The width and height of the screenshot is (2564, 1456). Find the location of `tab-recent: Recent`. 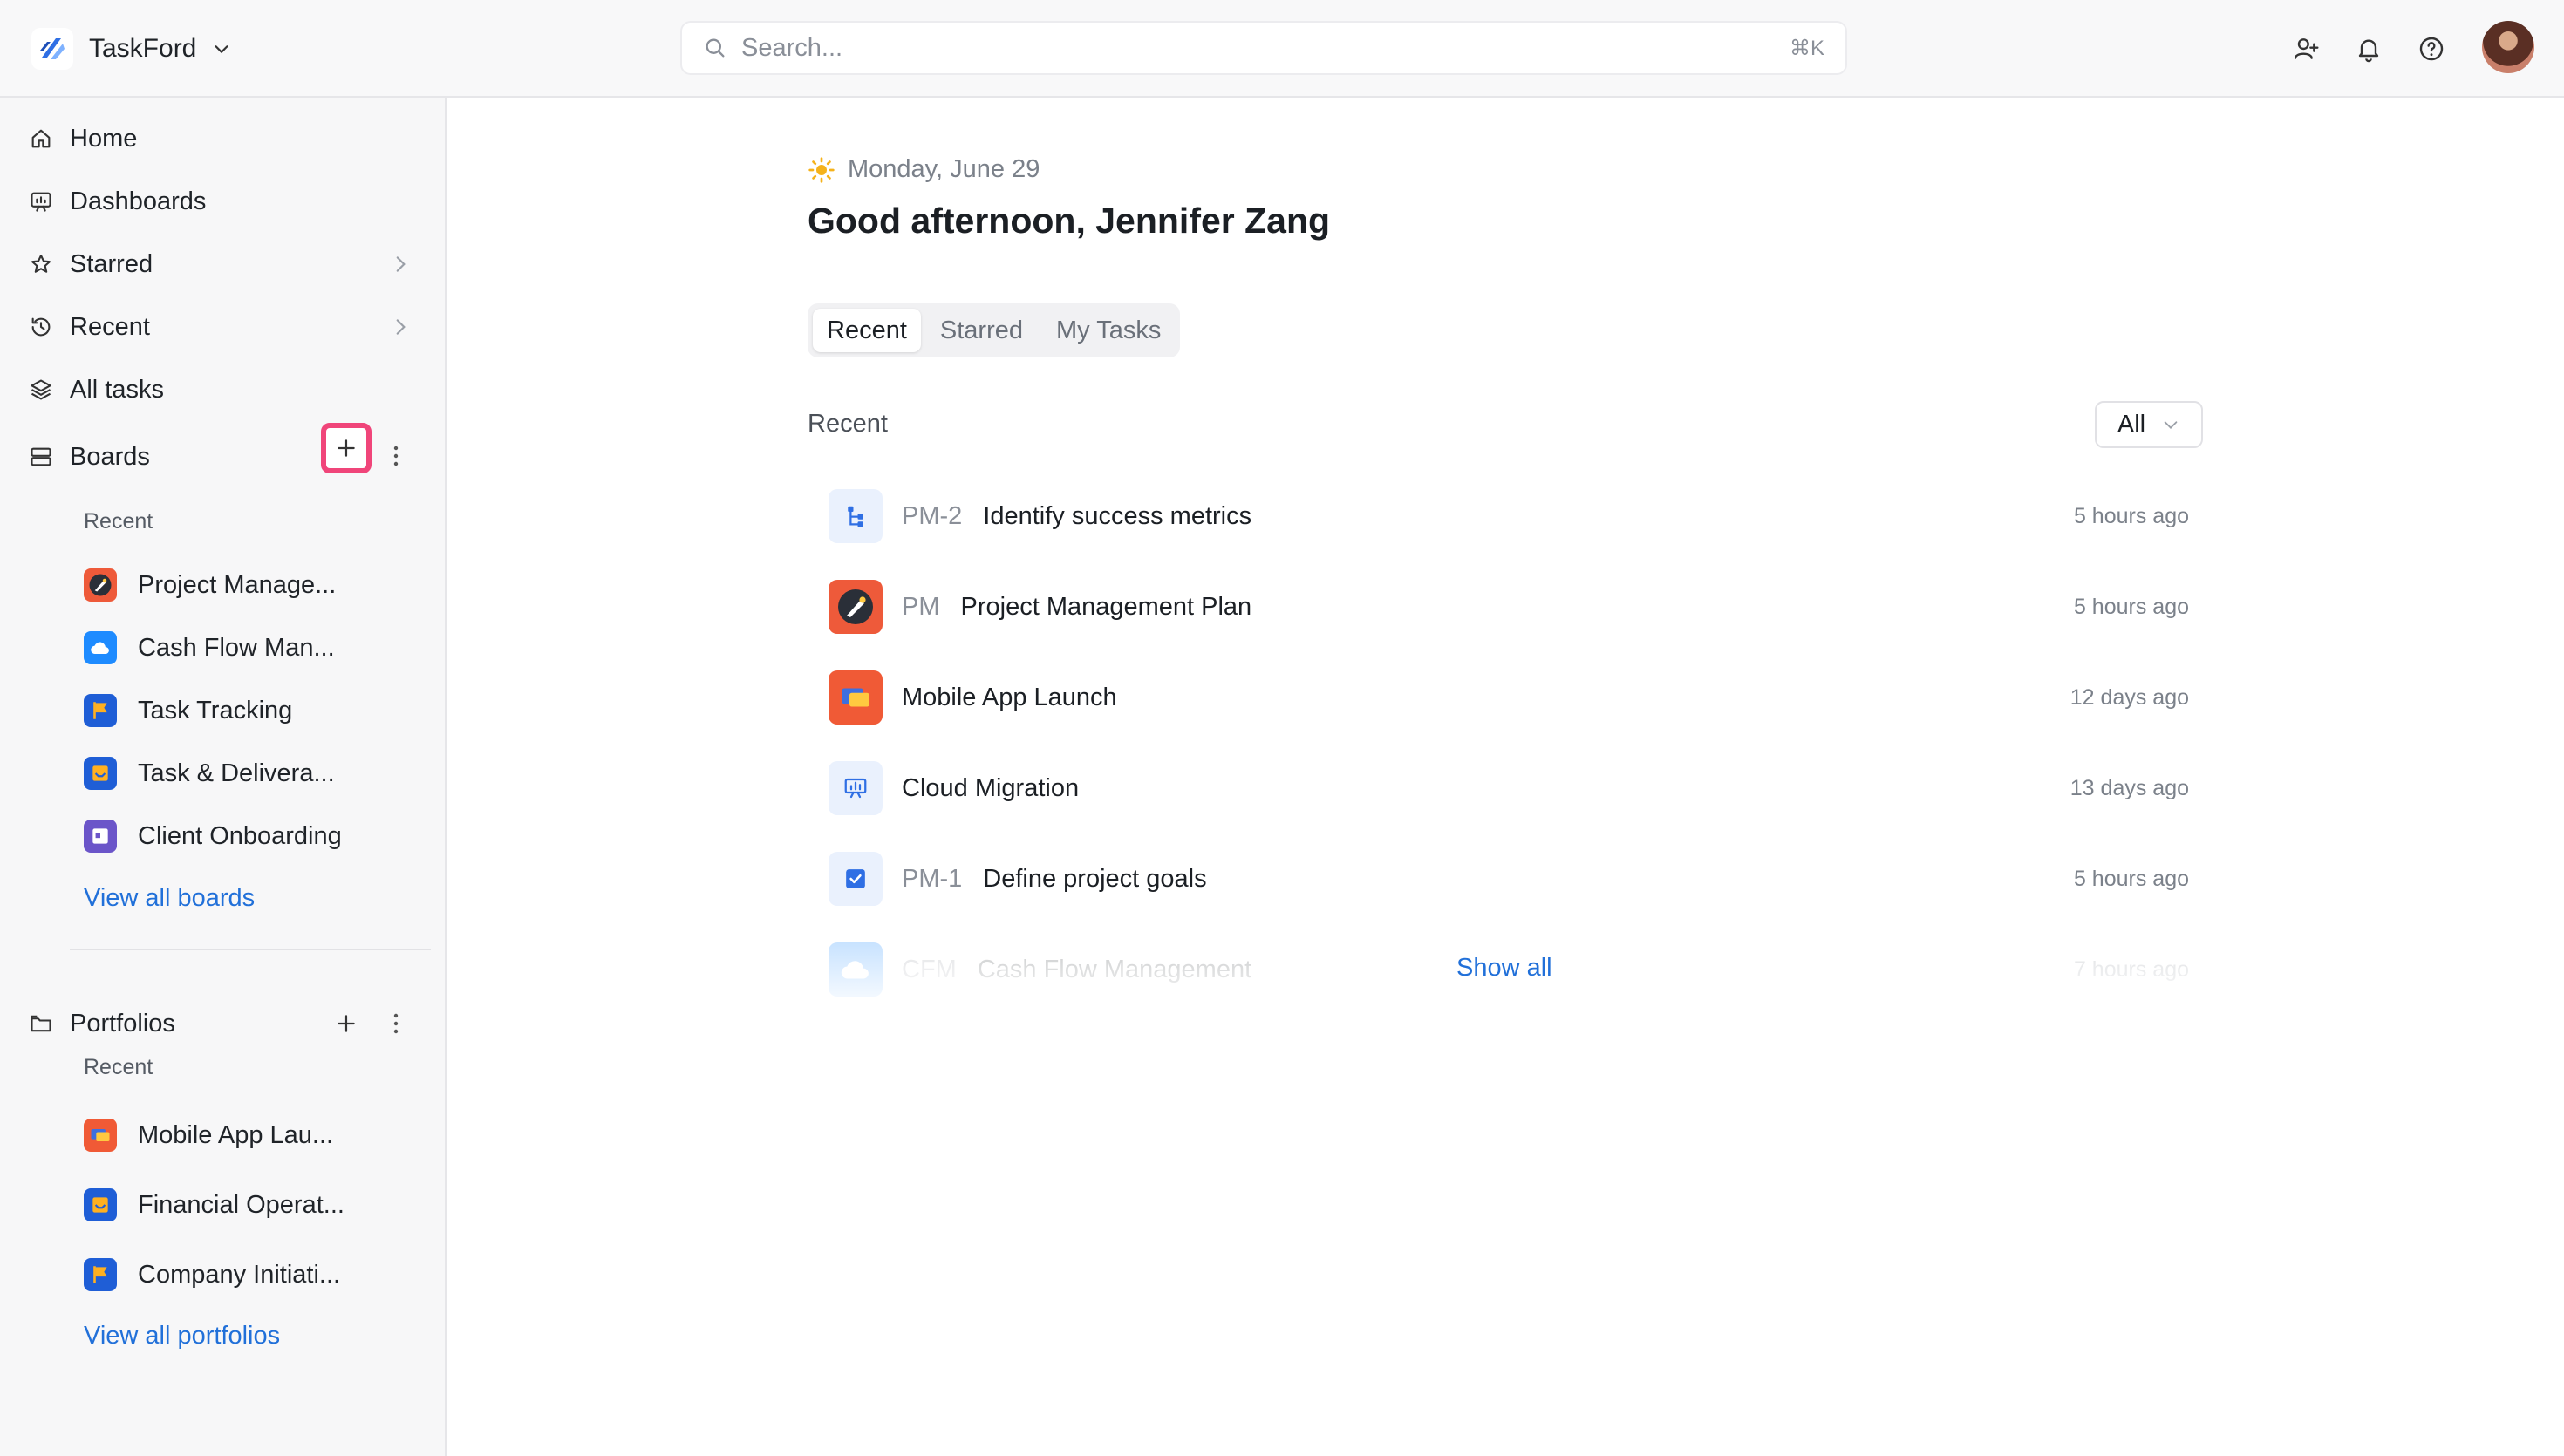

tab-recent: Recent is located at coordinates (867, 330).